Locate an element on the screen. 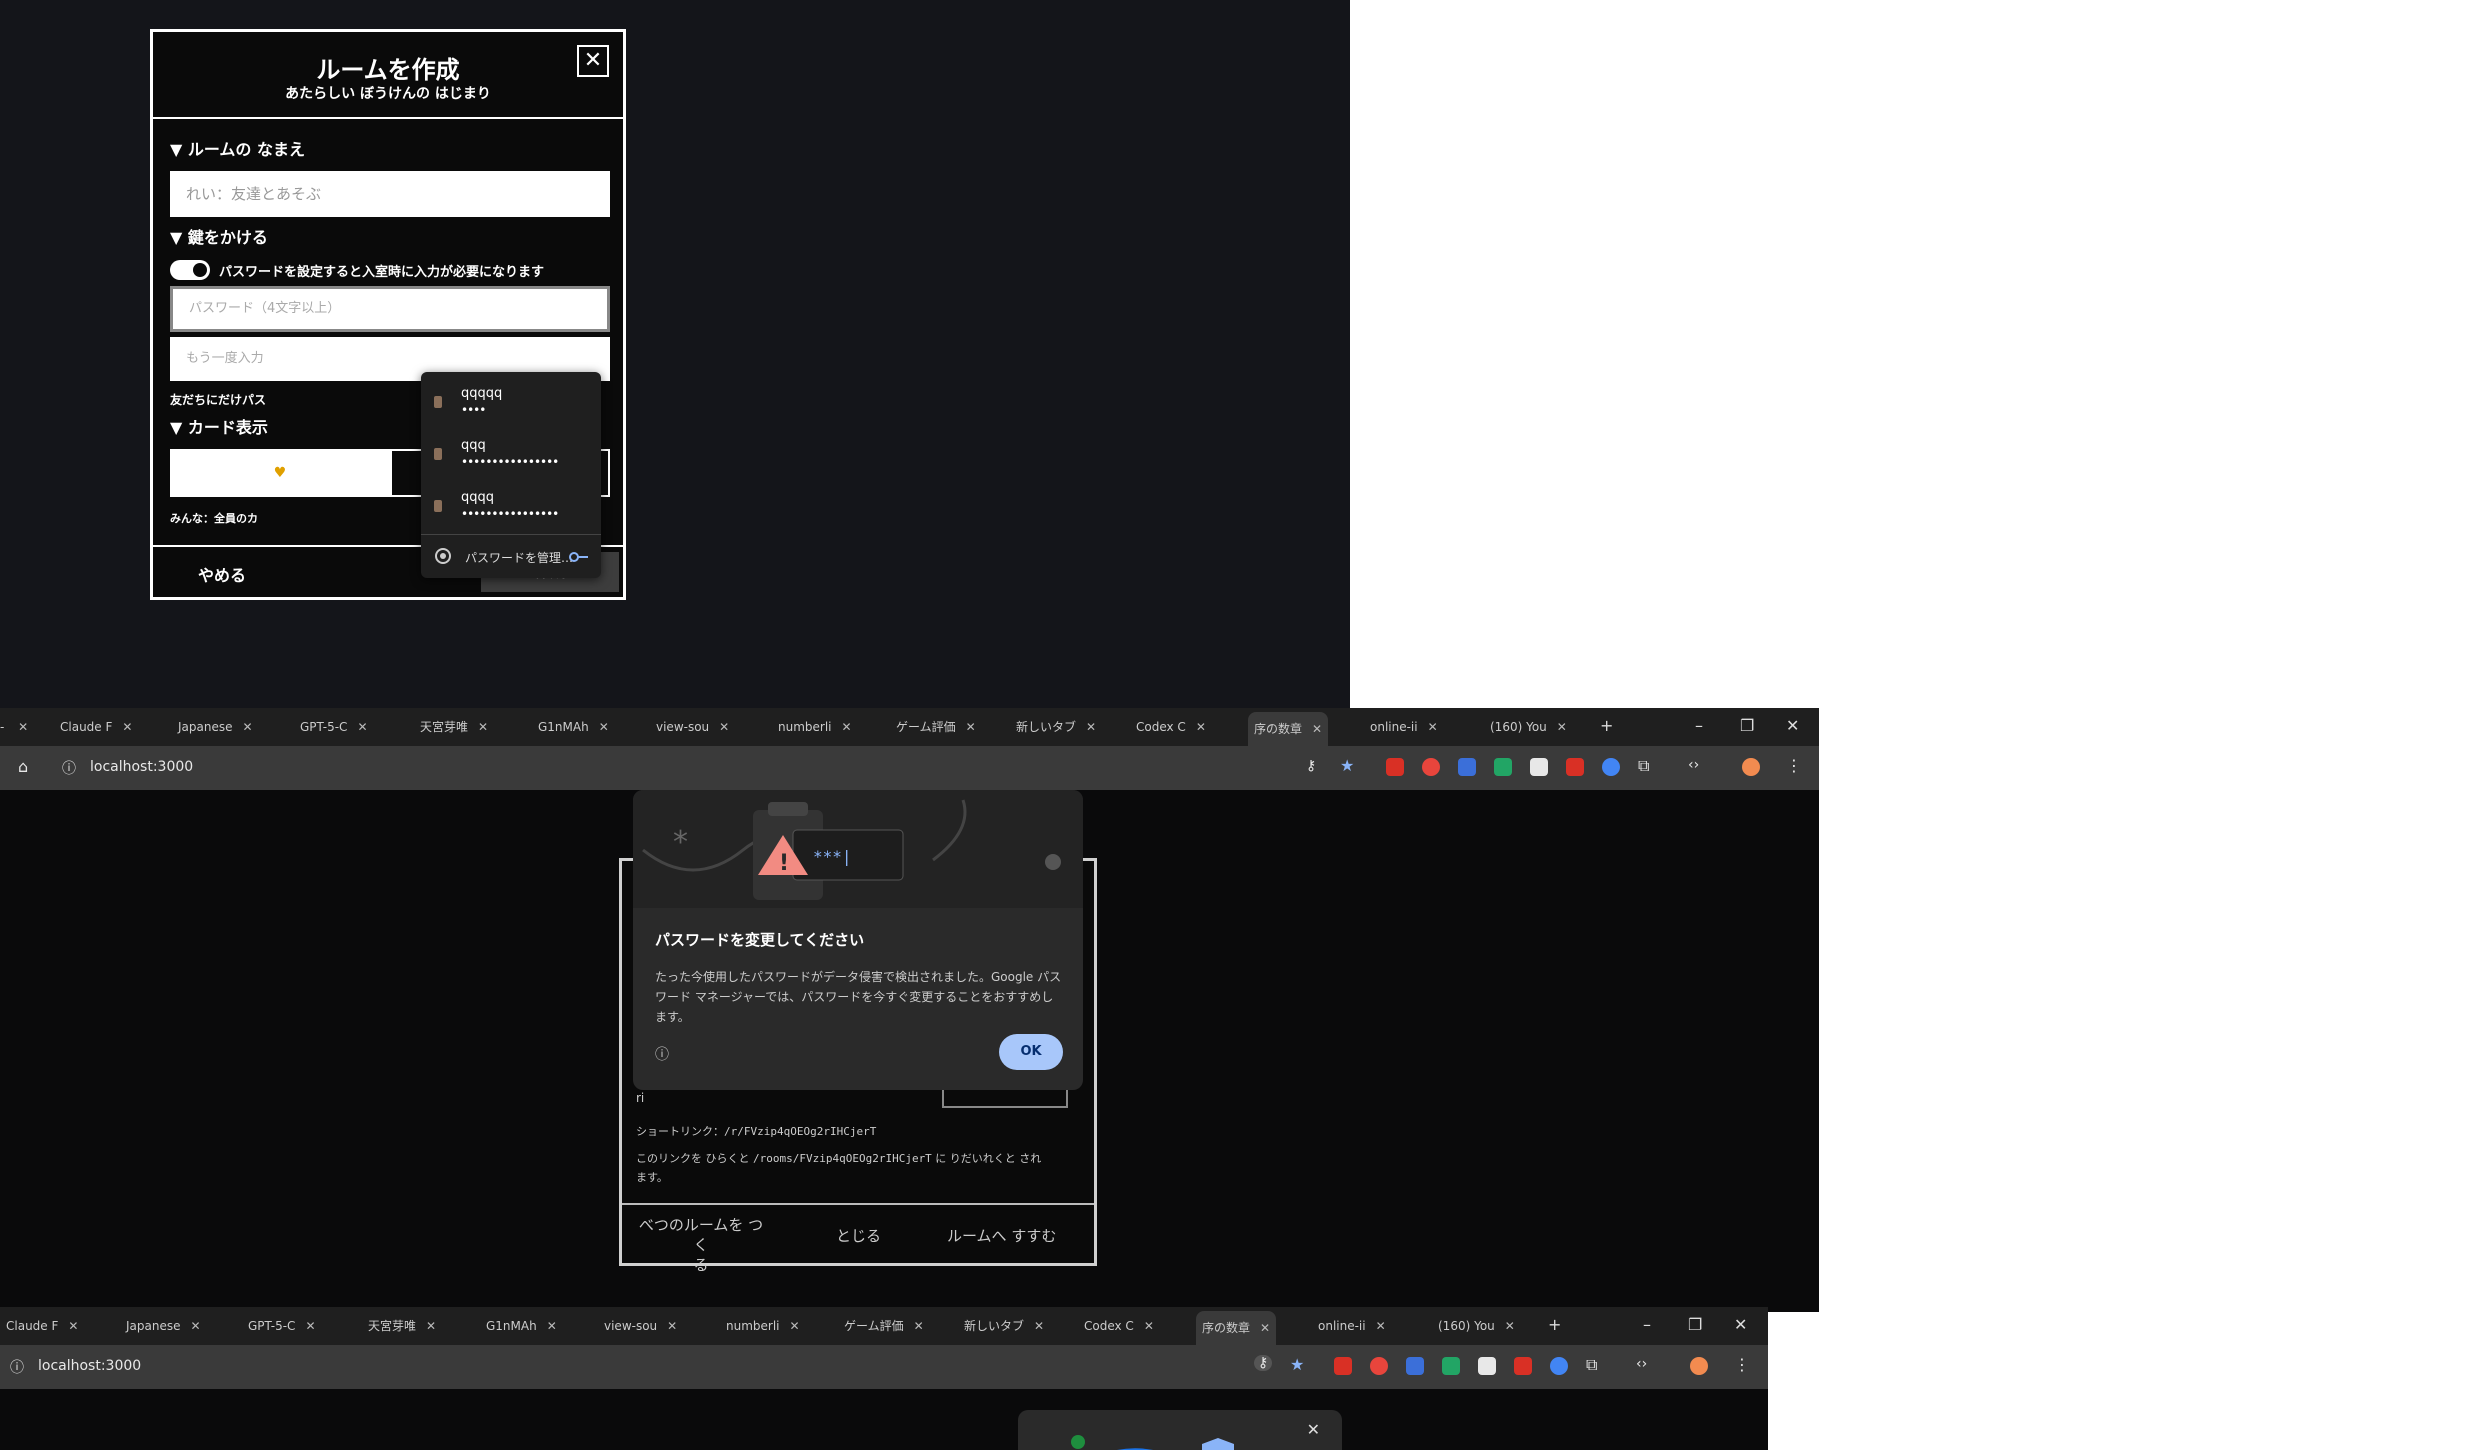 This screenshot has width=2468, height=1450. autofill-item: qqqqq •••• is located at coordinates (511, 401).